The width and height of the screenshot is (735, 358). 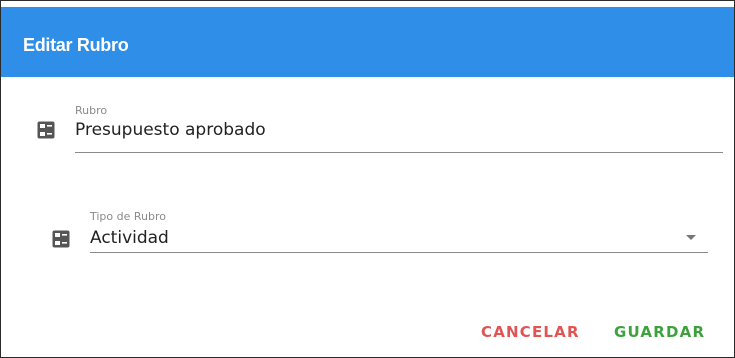 What do you see at coordinates (530, 332) in the screenshot?
I see `cancel-button: CANCELAR` at bounding box center [530, 332].